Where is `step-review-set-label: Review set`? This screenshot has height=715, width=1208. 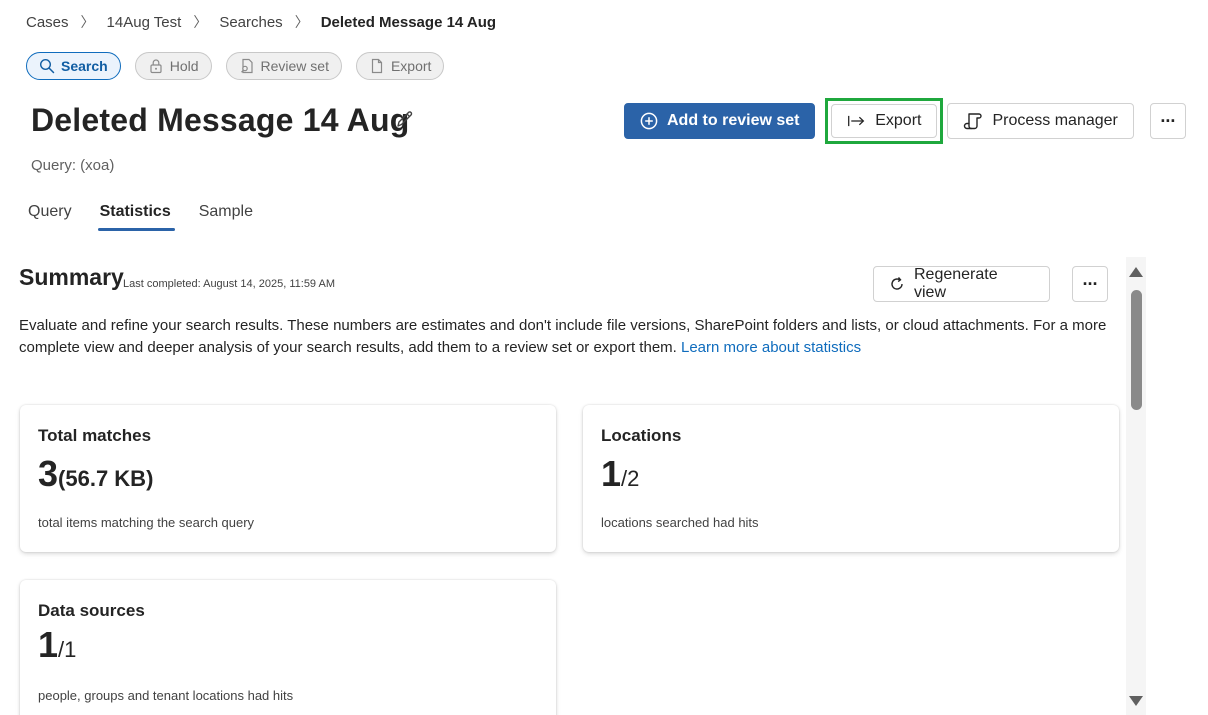
step-review-set-label: Review set is located at coordinates (294, 66).